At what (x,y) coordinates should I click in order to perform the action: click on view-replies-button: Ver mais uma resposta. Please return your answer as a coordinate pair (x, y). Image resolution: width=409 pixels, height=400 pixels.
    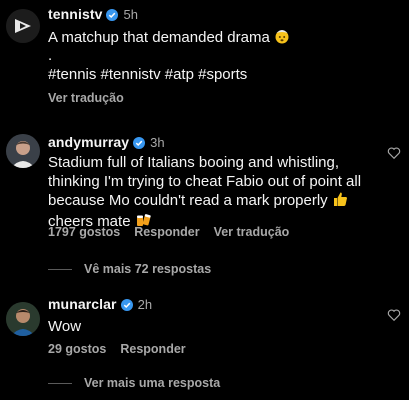
    Looking at the image, I should click on (134, 383).